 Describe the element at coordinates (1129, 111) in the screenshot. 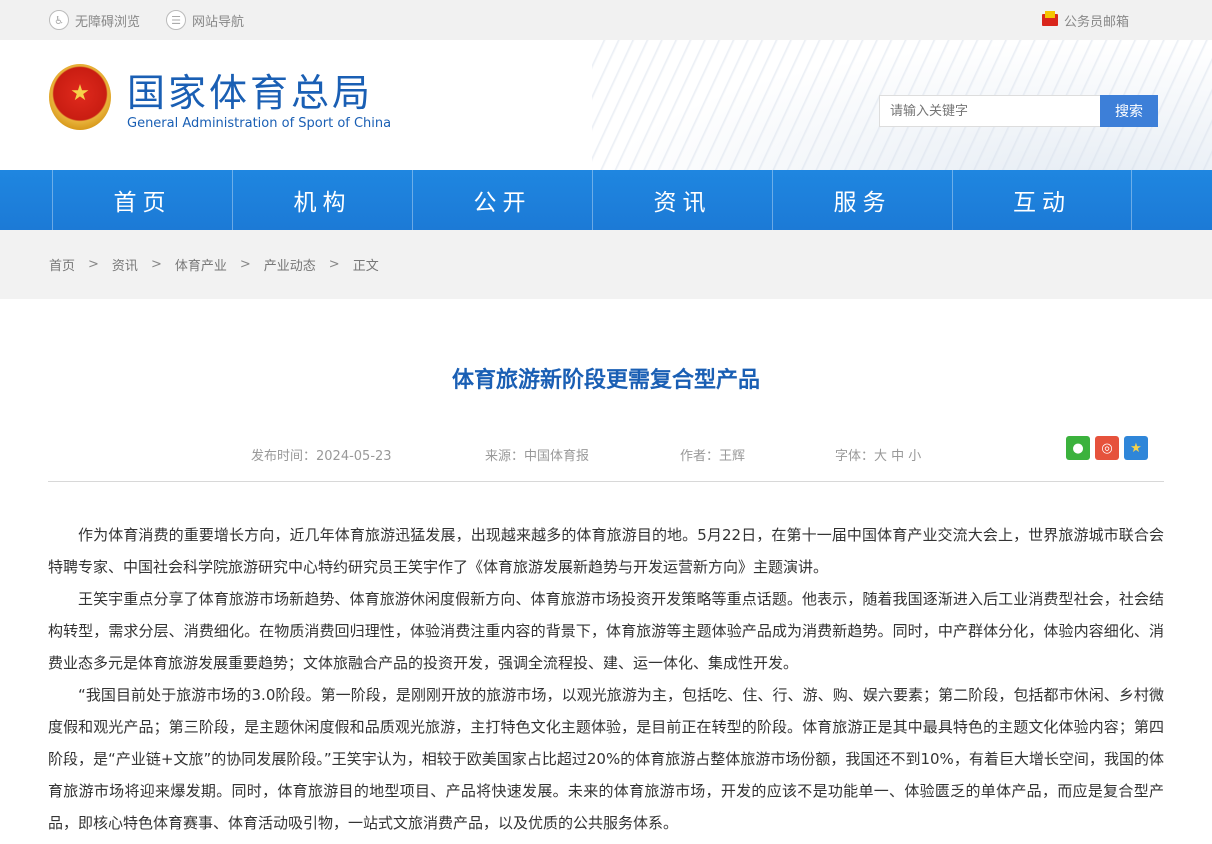

I see `search-button: 搜索` at that location.